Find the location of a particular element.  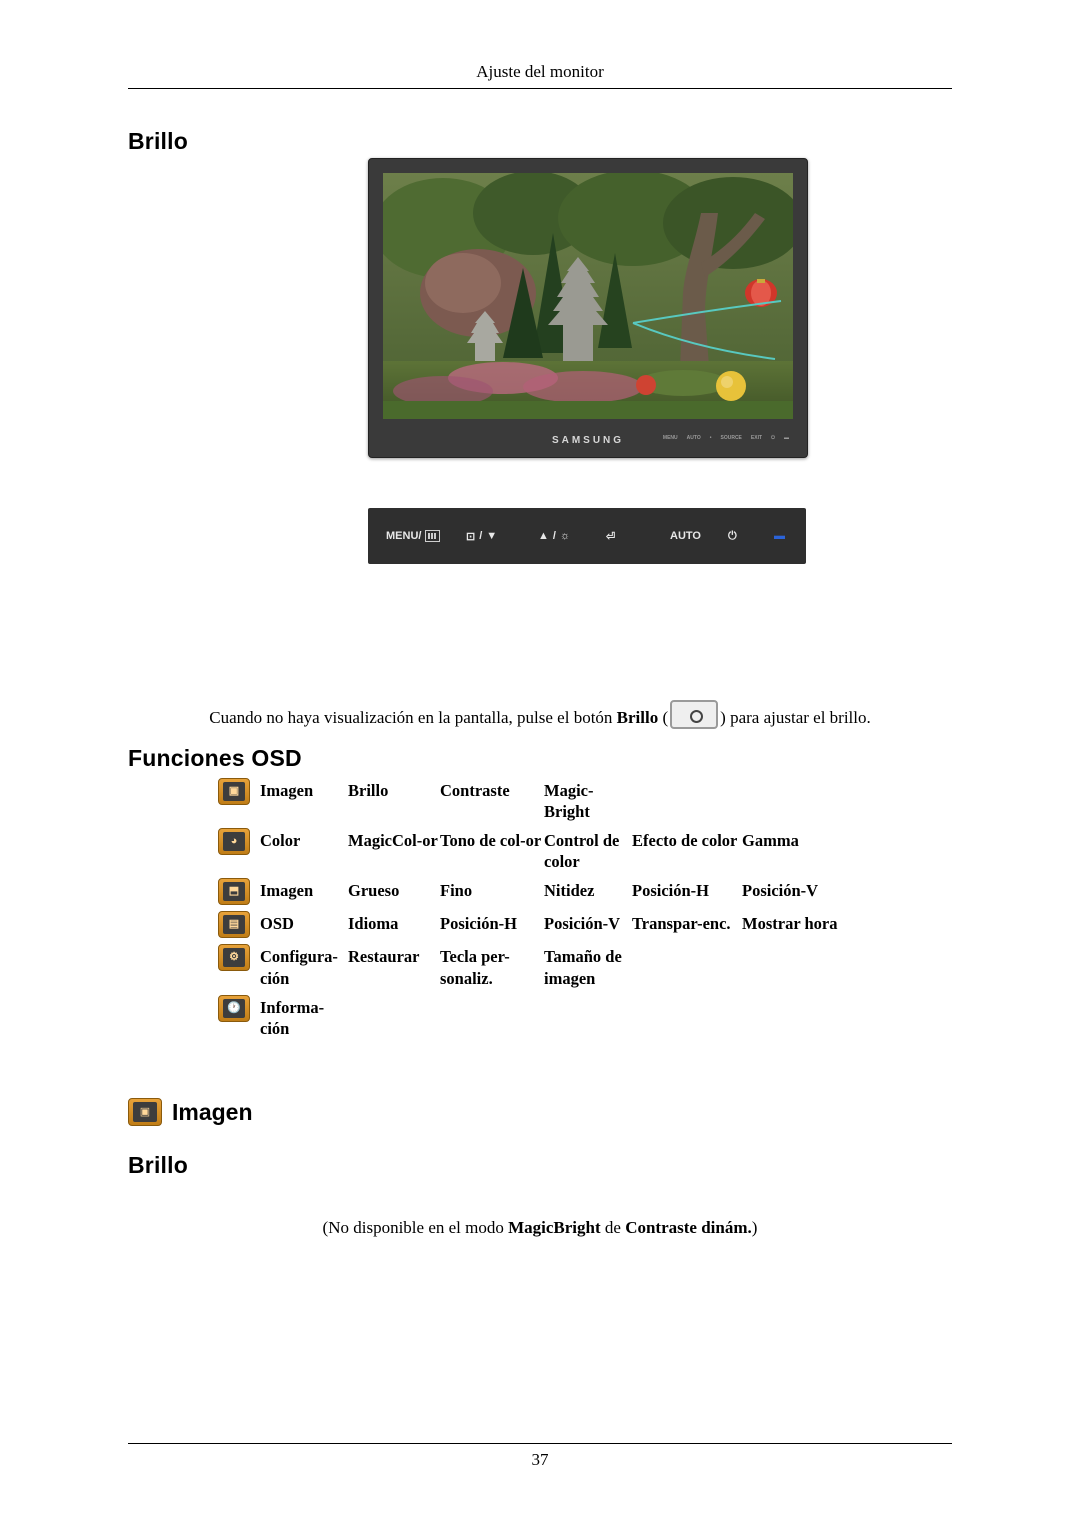

header-rule is located at coordinates (540, 88).